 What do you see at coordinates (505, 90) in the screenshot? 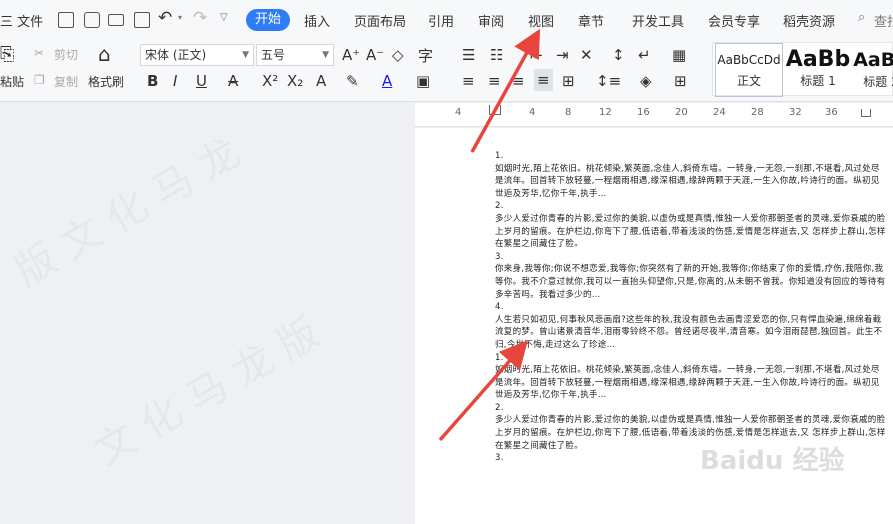
I see `arrow-to-view-tab` at bounding box center [505, 90].